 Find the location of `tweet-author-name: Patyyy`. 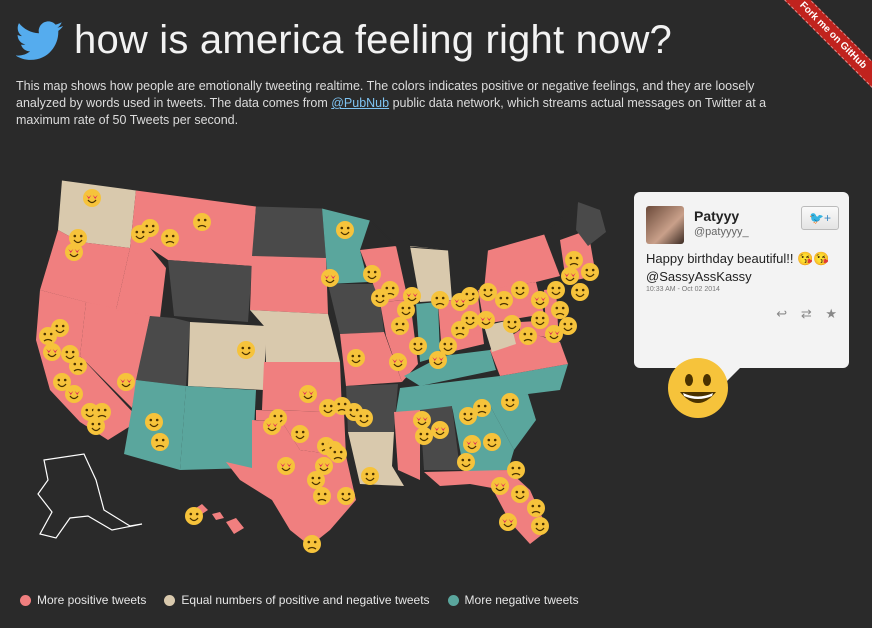

tweet-author-name: Patyyy is located at coordinates (716, 216).